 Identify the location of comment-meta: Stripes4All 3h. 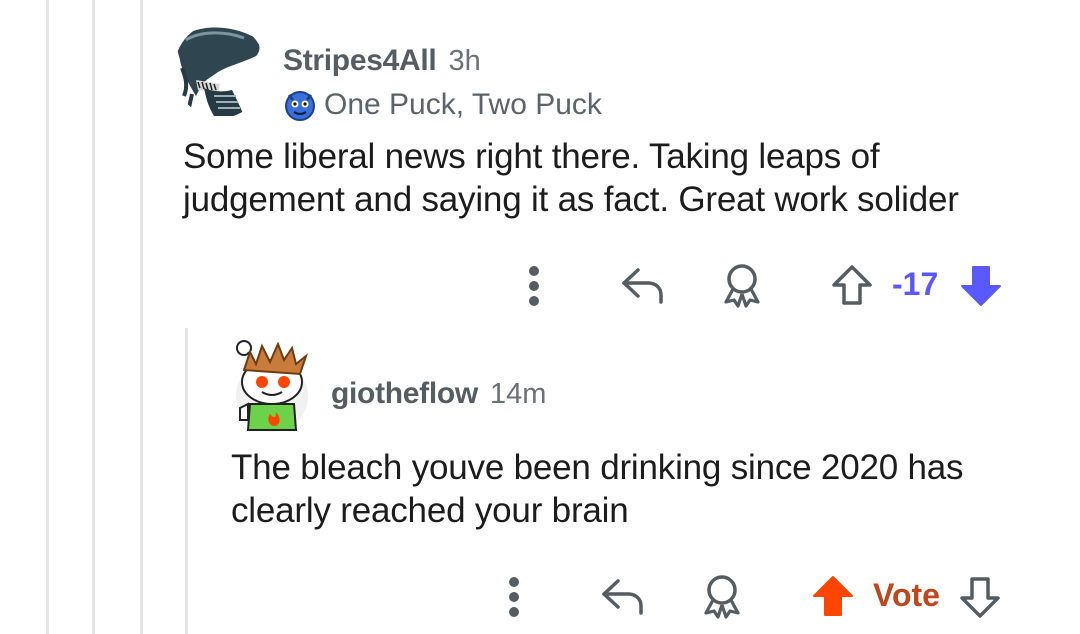
(382, 61).